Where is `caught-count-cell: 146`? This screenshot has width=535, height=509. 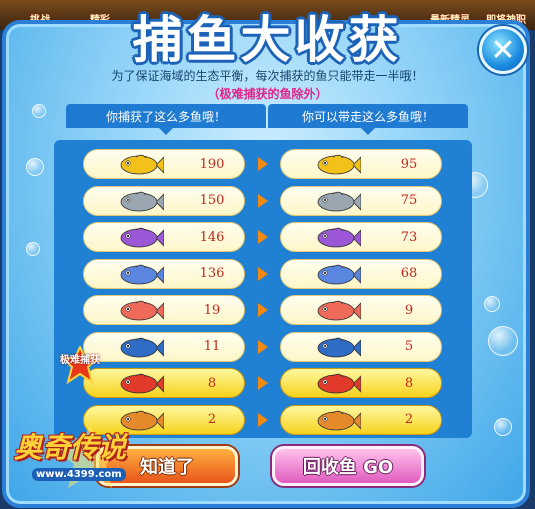
caught-count-cell: 146 is located at coordinates (164, 237).